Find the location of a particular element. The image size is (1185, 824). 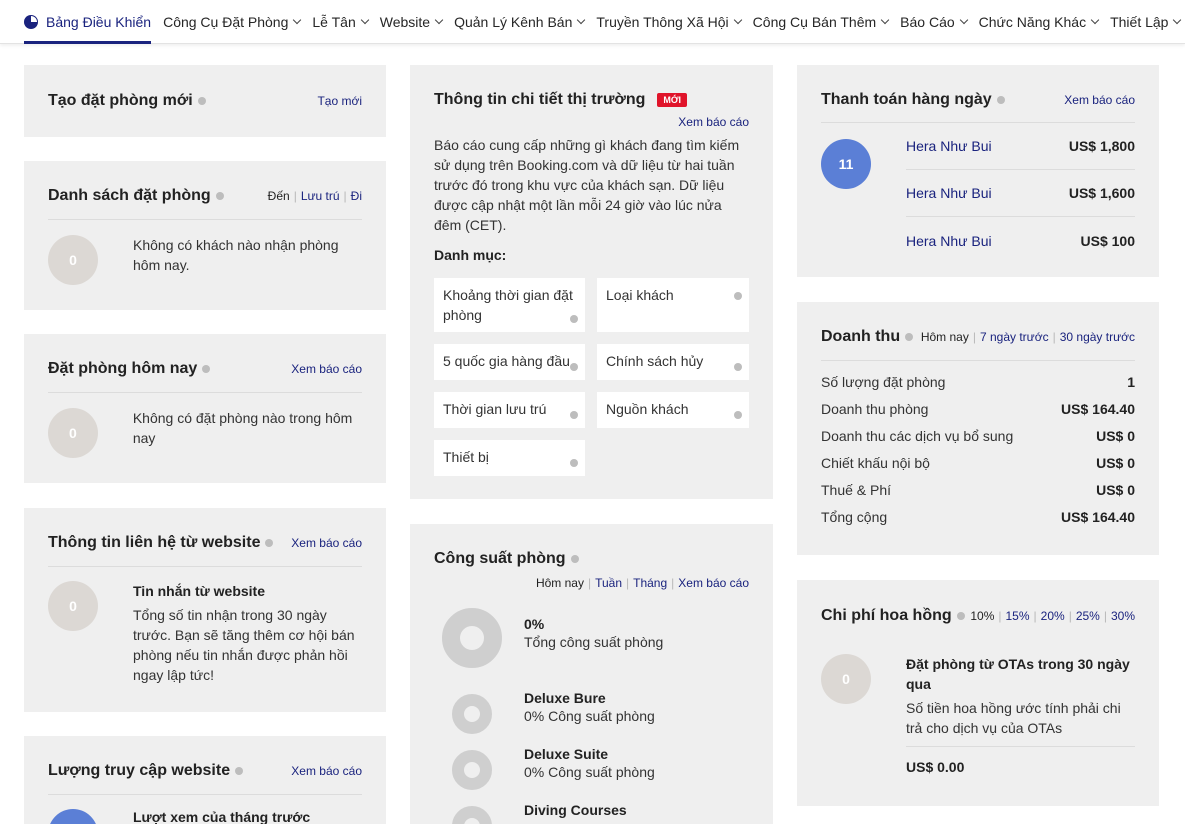

create-new-link: Tạo mới is located at coordinates (339, 101).